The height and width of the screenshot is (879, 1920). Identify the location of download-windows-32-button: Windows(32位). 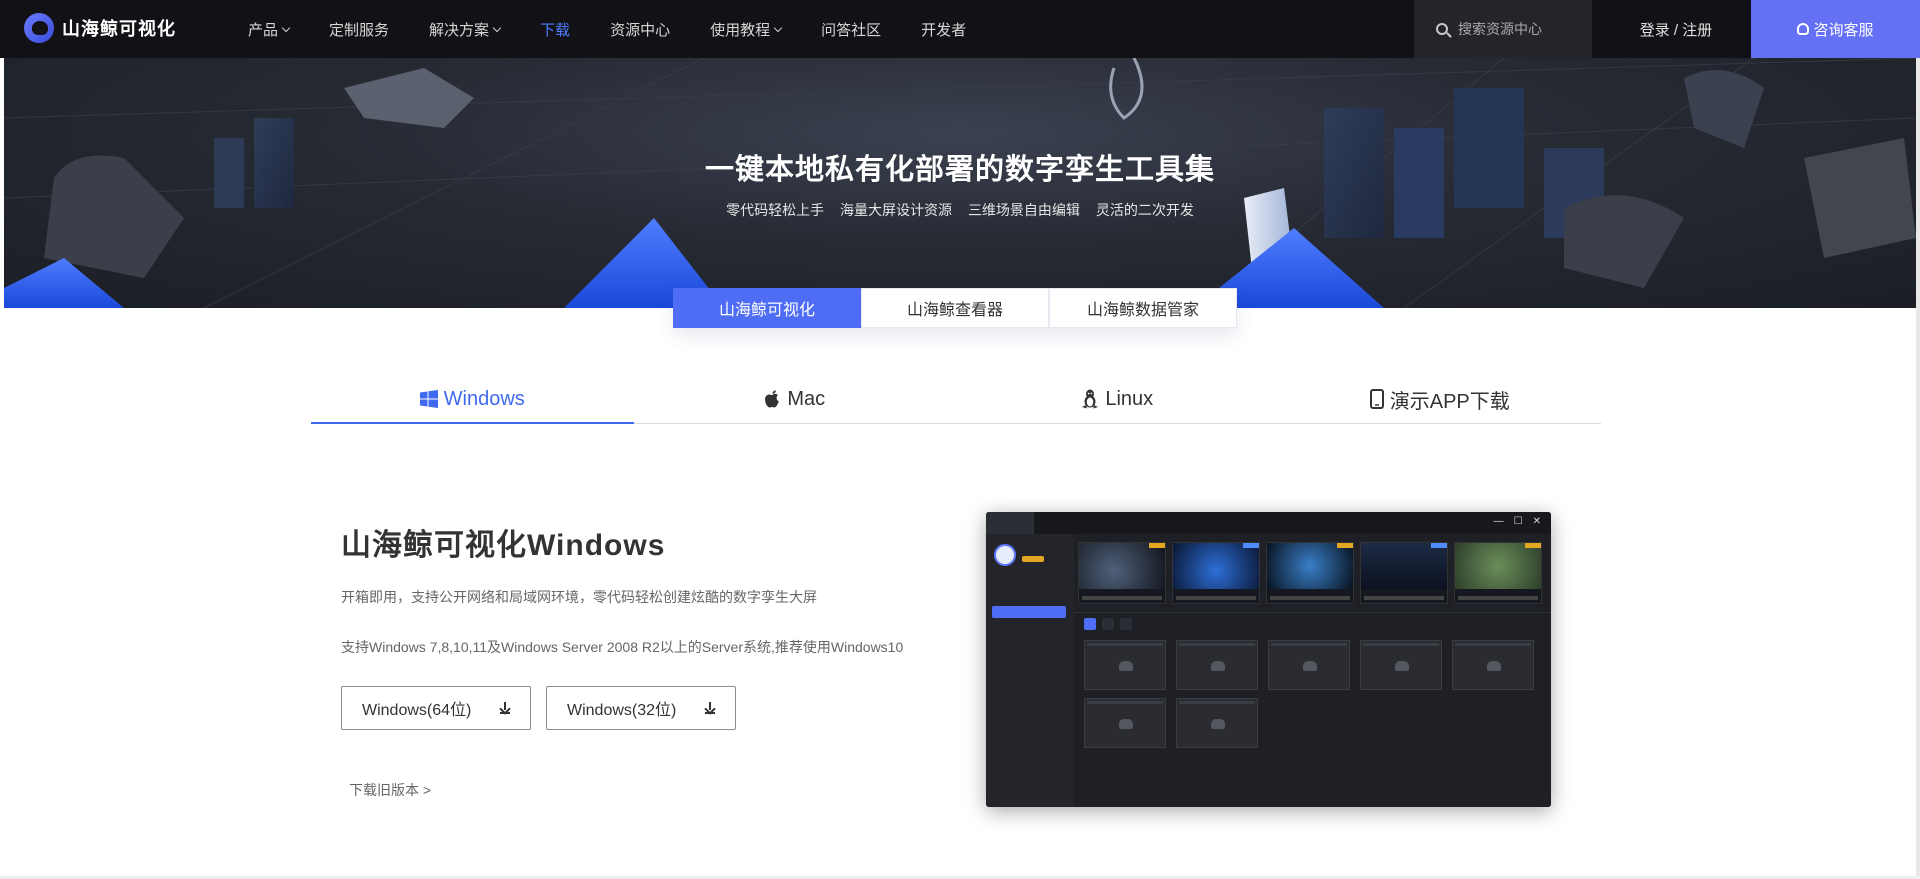
(641, 708).